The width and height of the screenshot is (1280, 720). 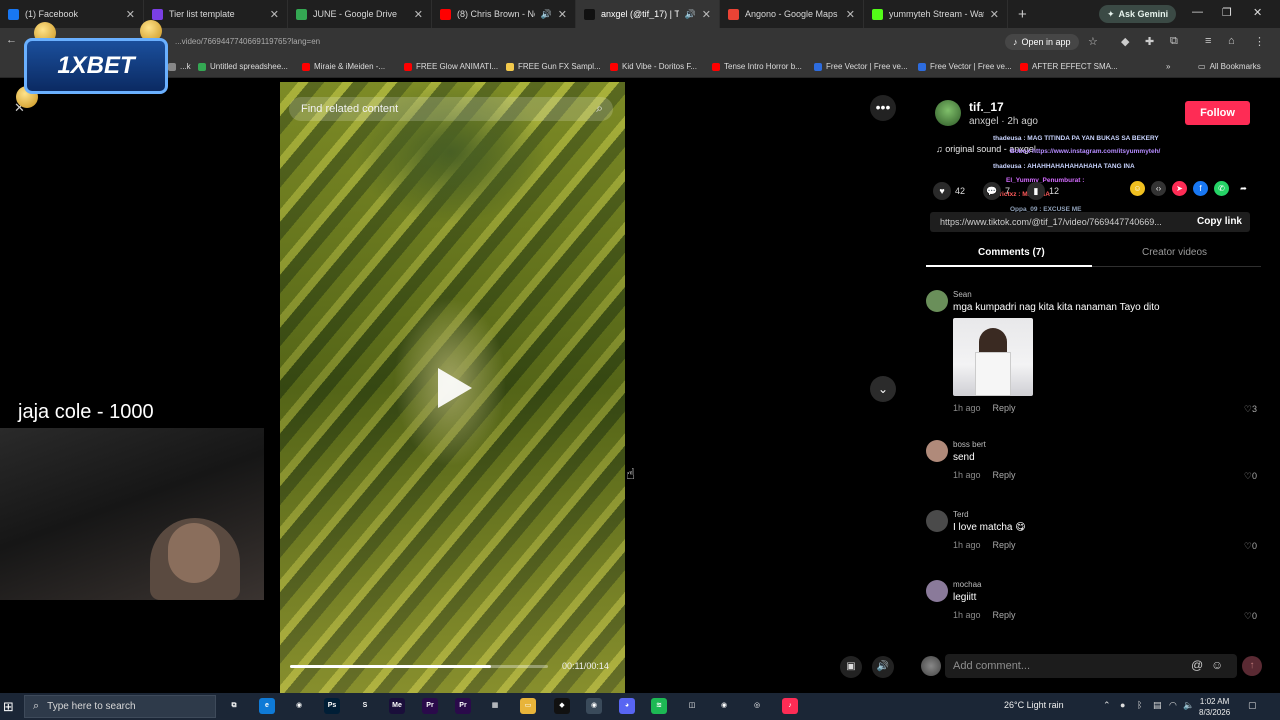 What do you see at coordinates (267, 706) in the screenshot?
I see `edge-icon: e` at bounding box center [267, 706].